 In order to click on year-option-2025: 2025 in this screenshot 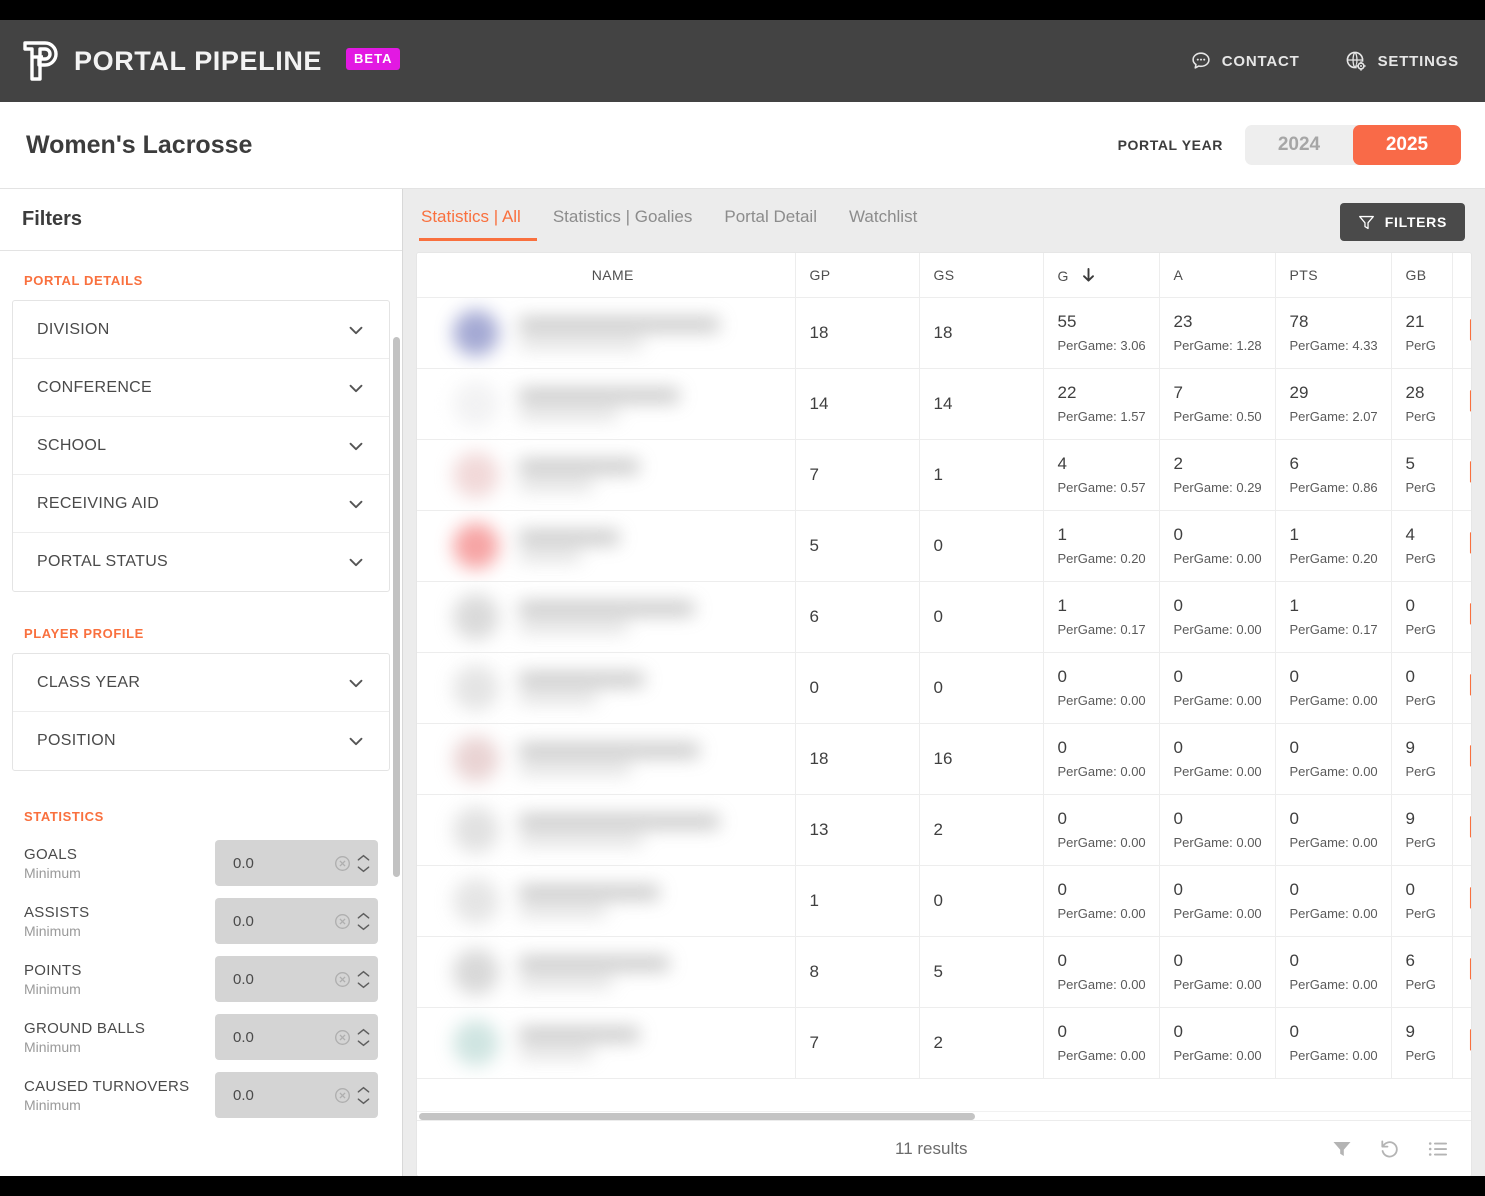, I will do `click(1407, 145)`.